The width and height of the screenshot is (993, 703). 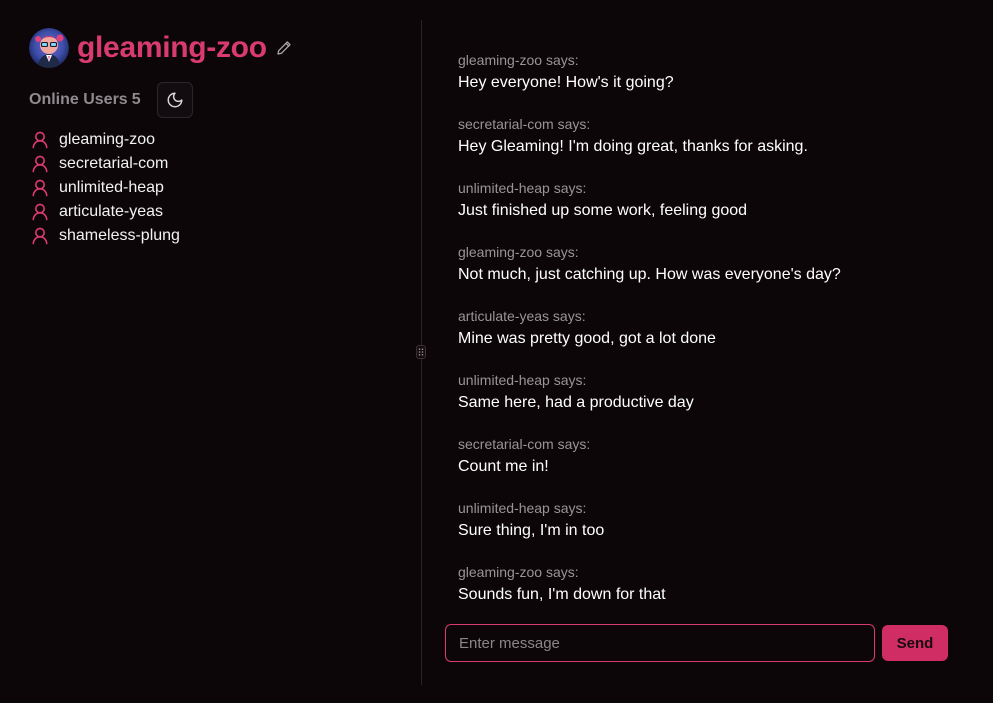 What do you see at coordinates (708, 467) in the screenshot?
I see `chat-message: secretarial-com says: Count me in!` at bounding box center [708, 467].